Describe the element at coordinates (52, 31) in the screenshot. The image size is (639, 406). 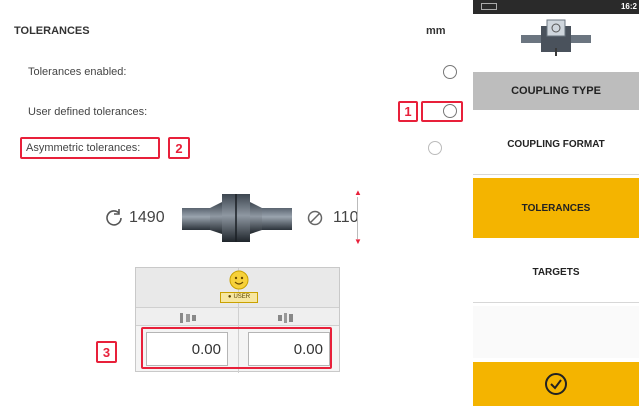
I see `page-title: TOLERANCES` at that location.